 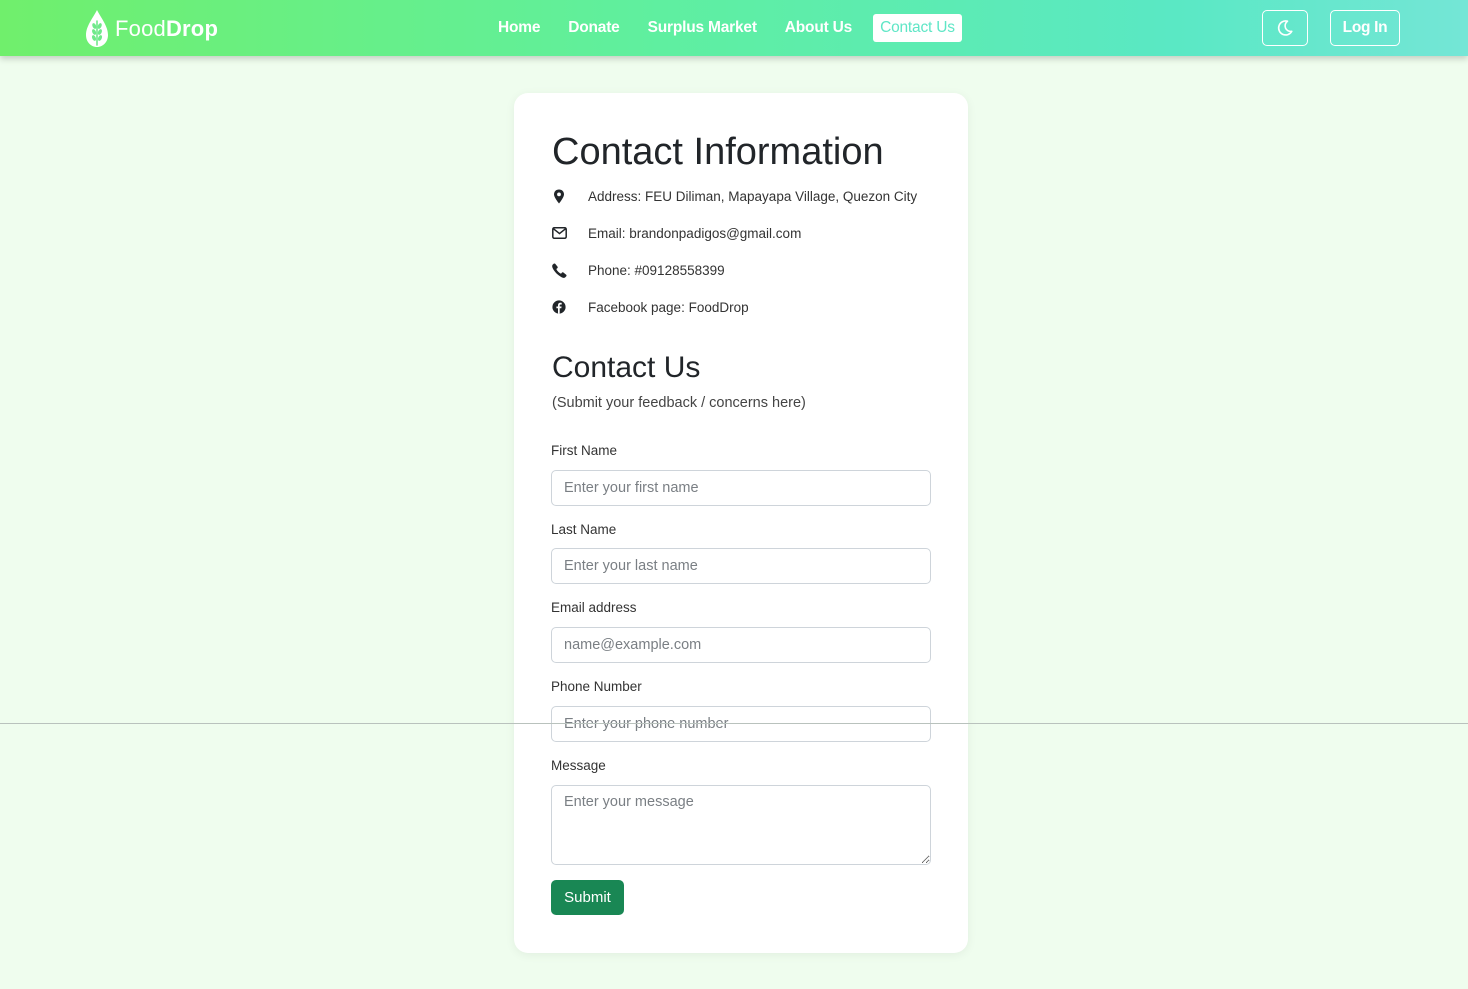 I want to click on phone-icon, so click(x=559, y=270).